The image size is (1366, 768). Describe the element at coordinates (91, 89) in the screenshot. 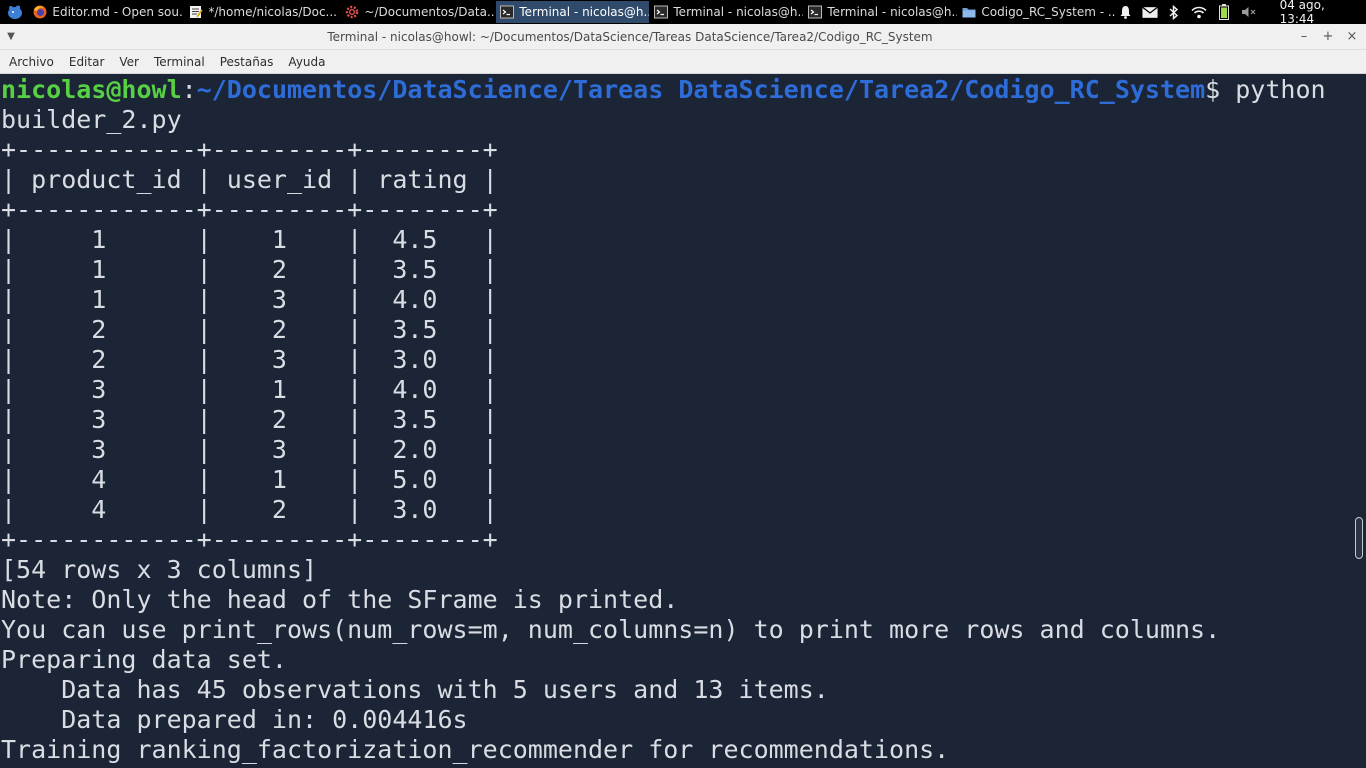

I see `prompt-user-host: nicolas@howl` at that location.